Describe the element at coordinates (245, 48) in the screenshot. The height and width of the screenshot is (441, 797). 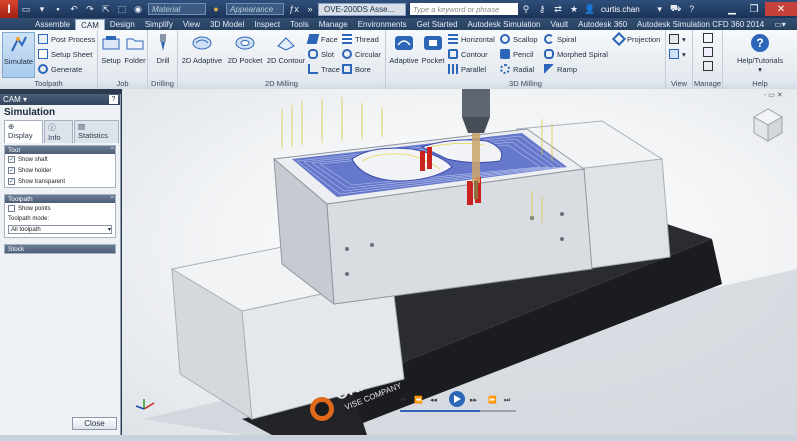
I see `2d-pocket-button: 2D Pocket` at that location.